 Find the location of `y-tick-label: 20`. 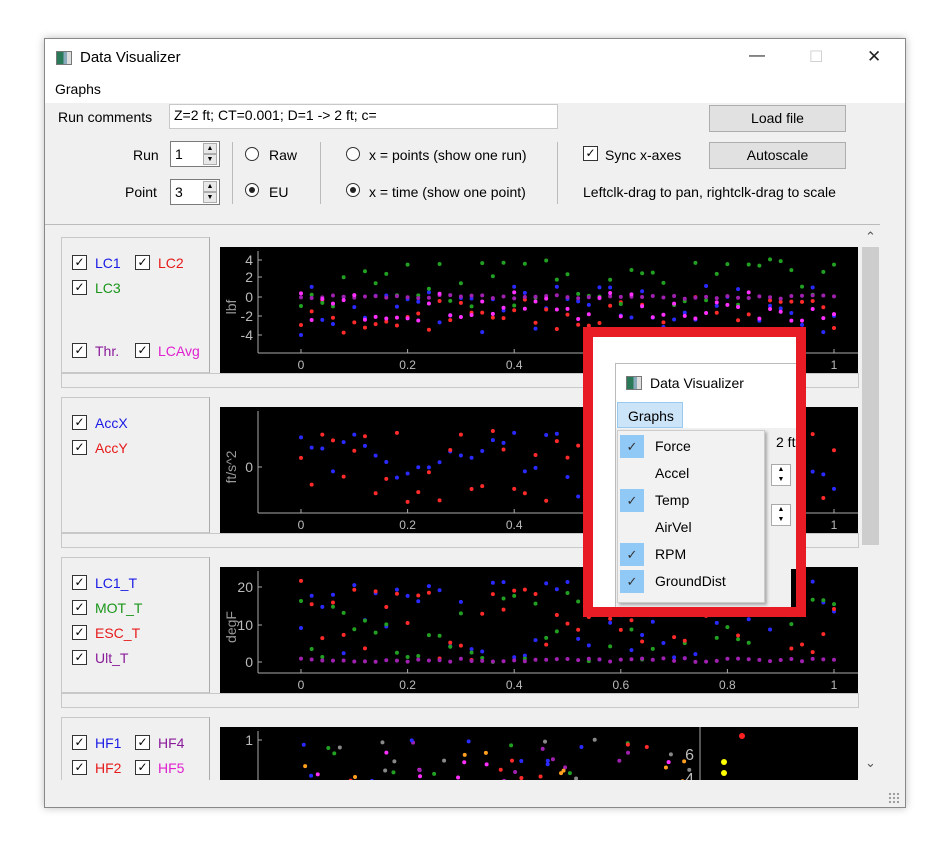

y-tick-label: 20 is located at coordinates (245, 587).